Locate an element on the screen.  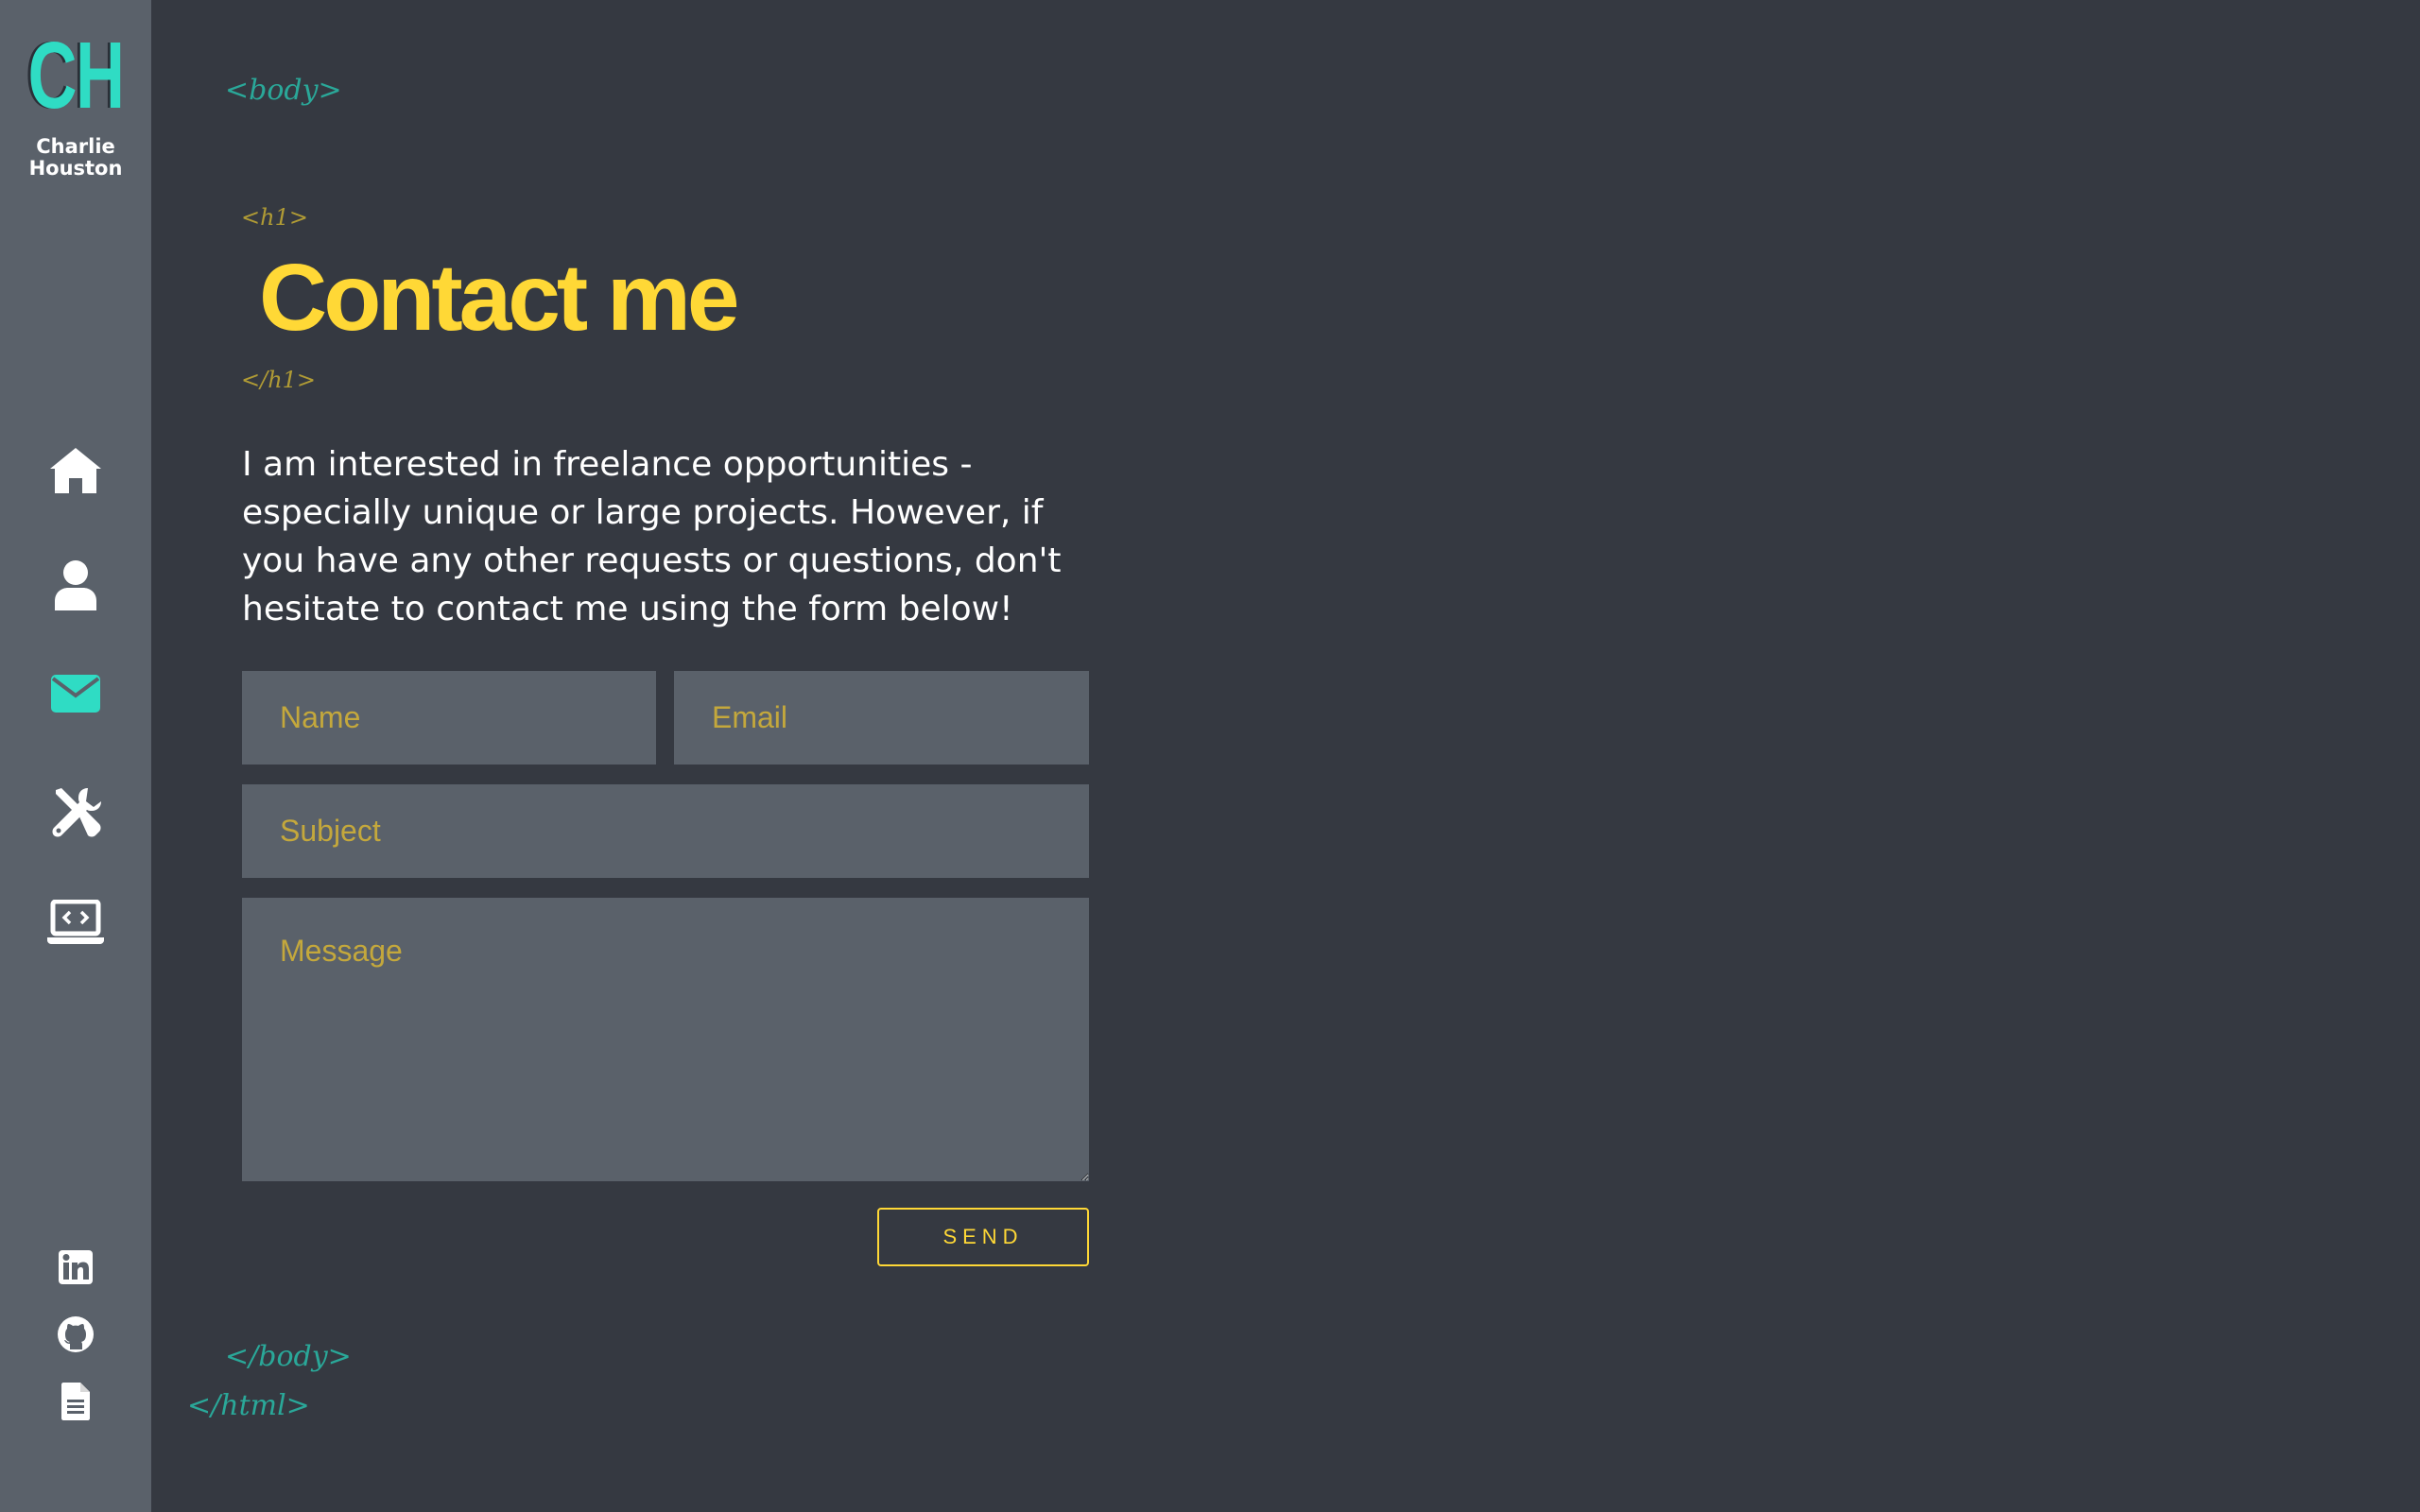
nav-about is located at coordinates (75, 605).